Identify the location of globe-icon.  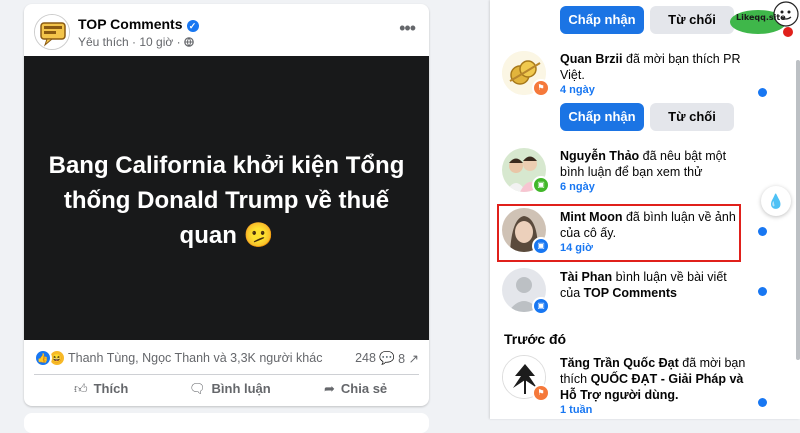
(189, 42).